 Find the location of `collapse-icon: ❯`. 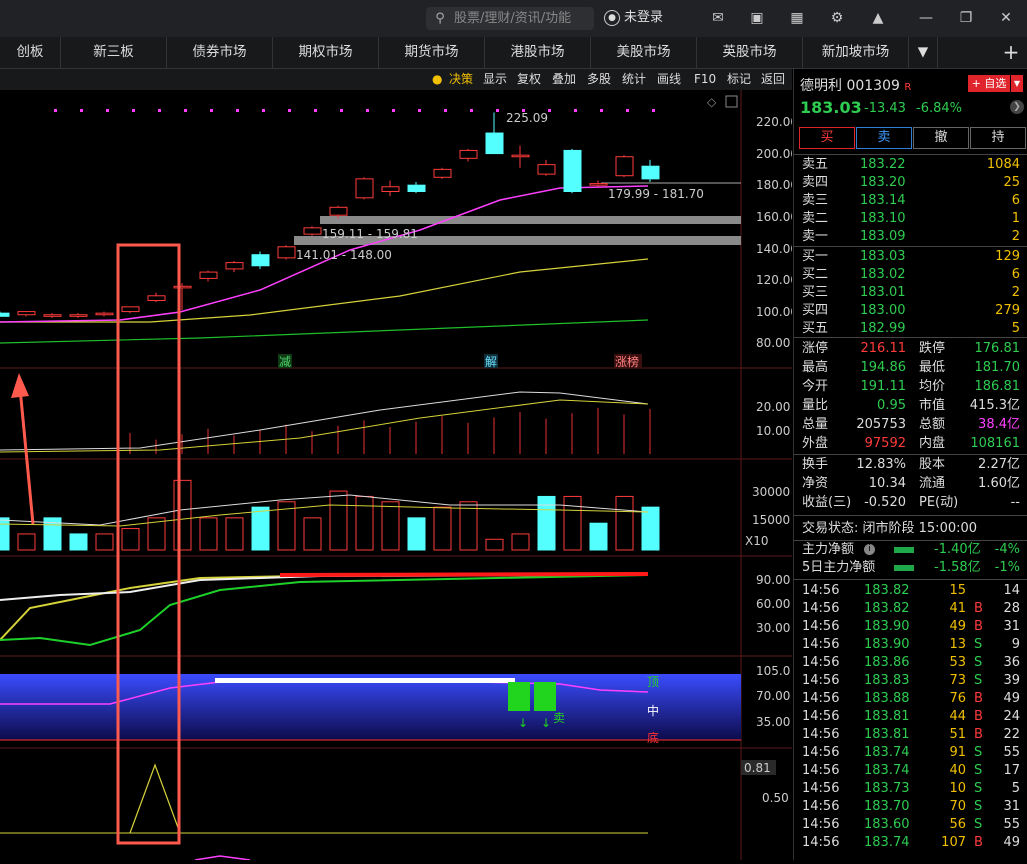

collapse-icon: ❯ is located at coordinates (1017, 107).